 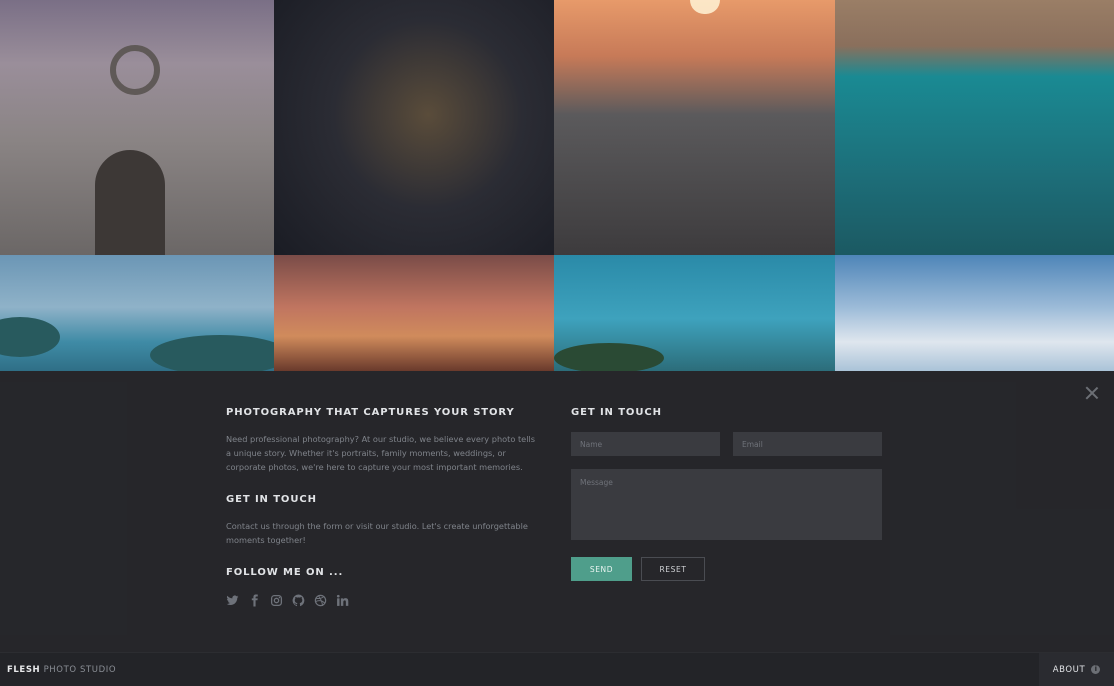 I want to click on contact-form: GET IN TOUCH SEND RESET, so click(x=727, y=494).